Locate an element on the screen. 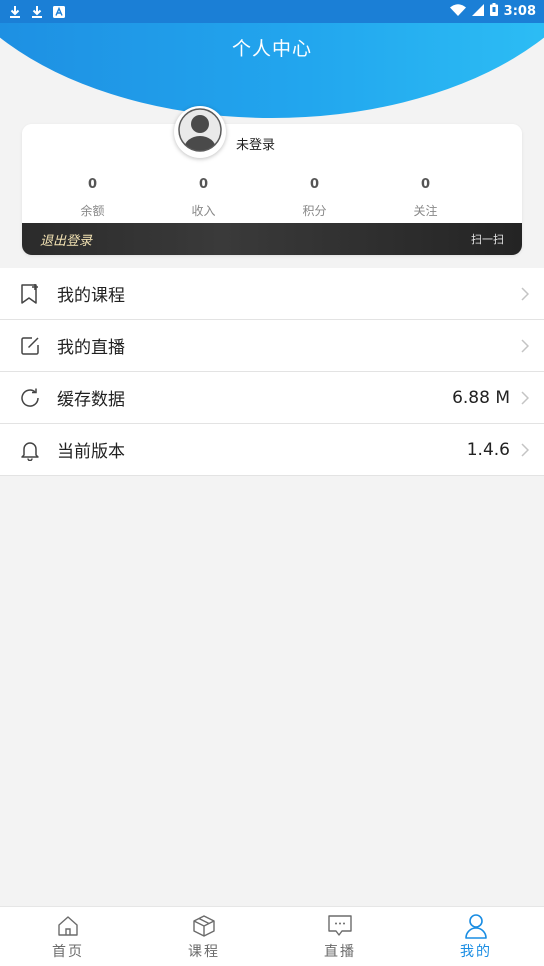 Image resolution: width=544 pixels, height=966 pixels. page-title: 个人中心 is located at coordinates (271, 49).